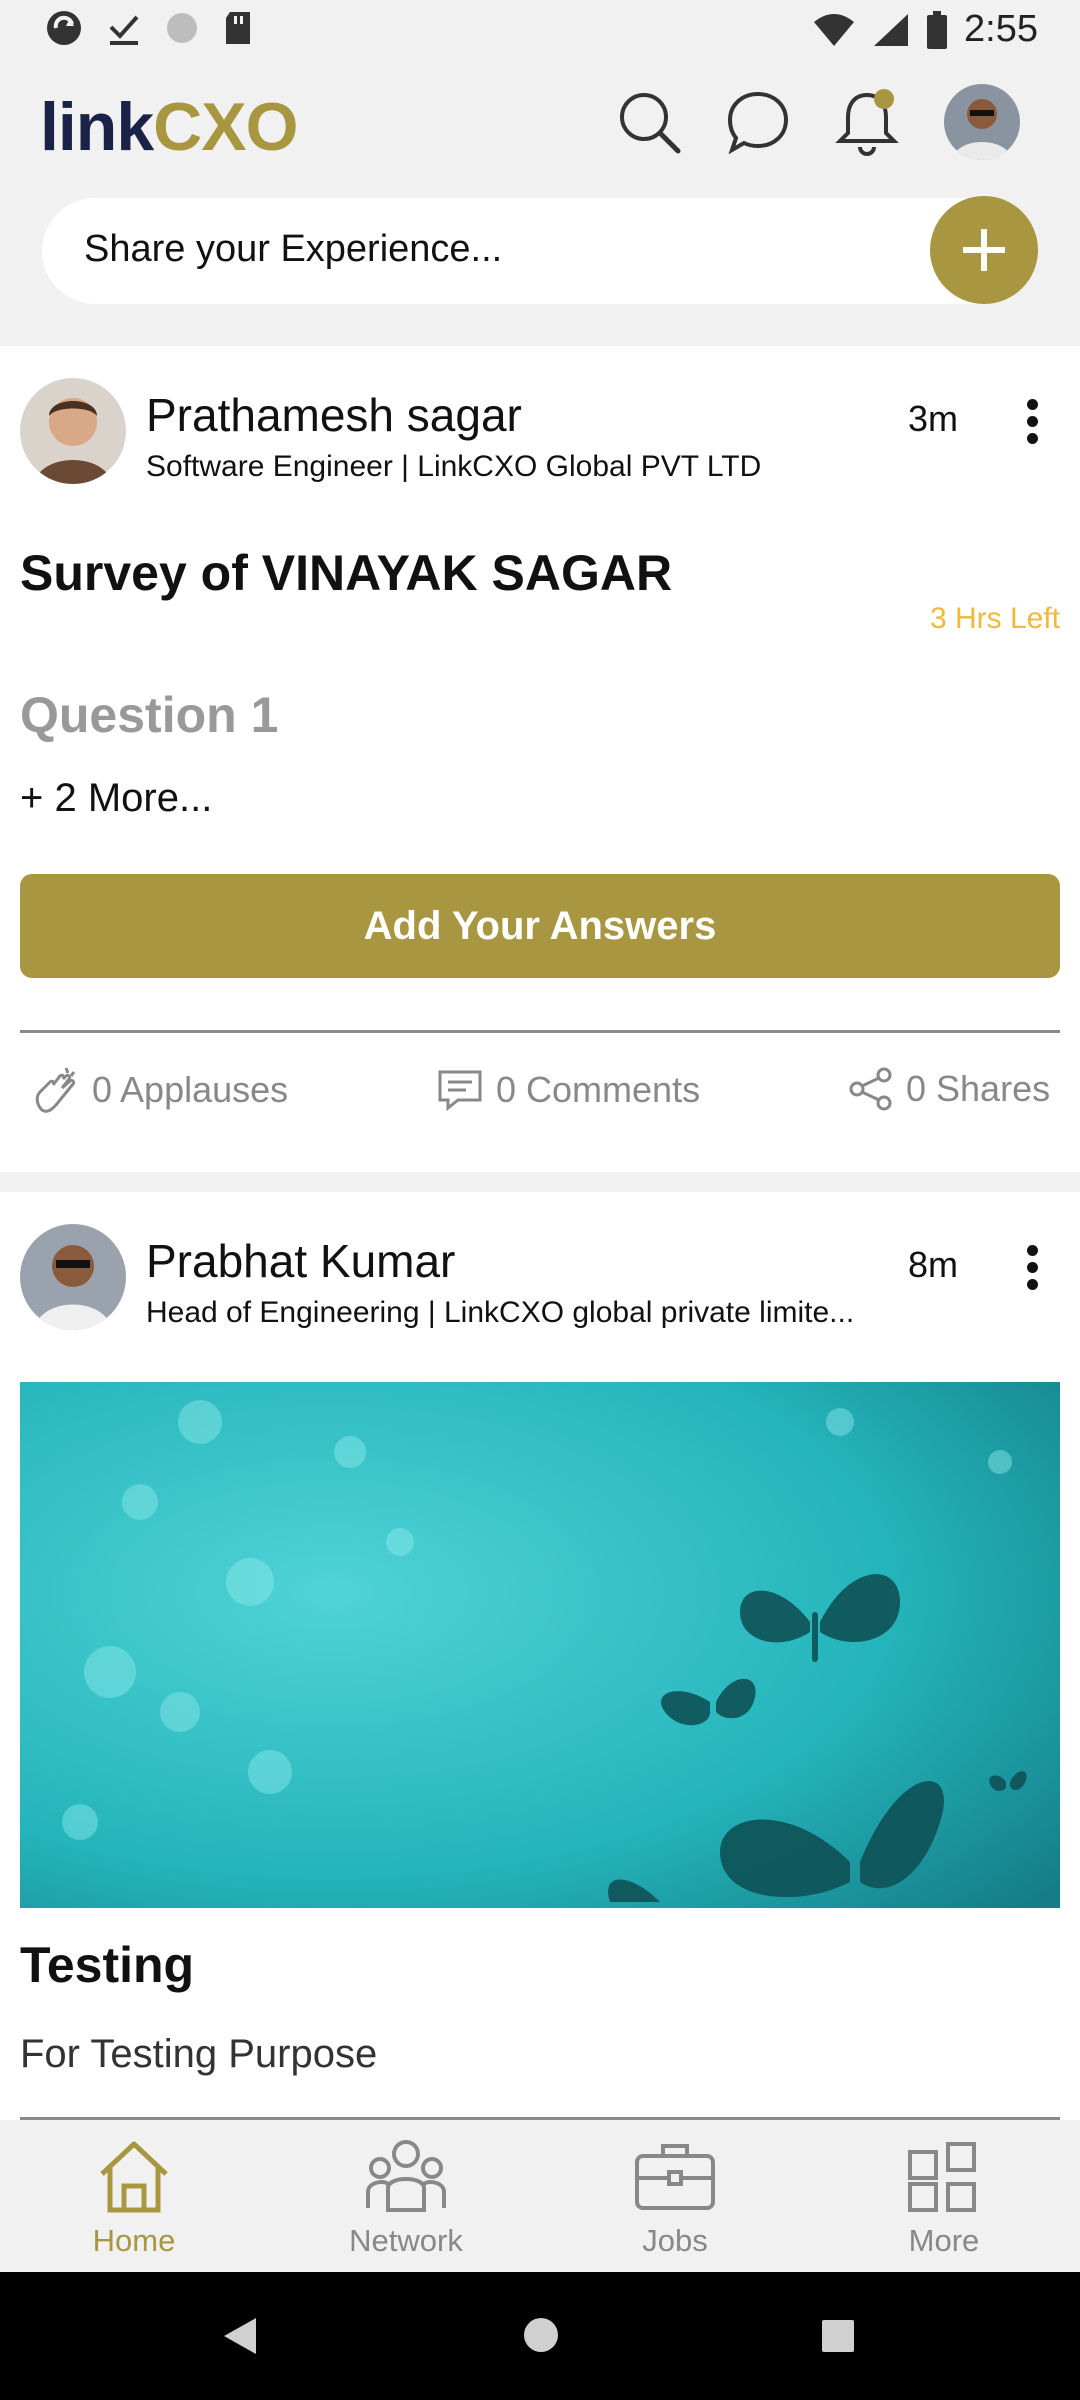 The width and height of the screenshot is (1080, 2400). What do you see at coordinates (97, 127) in the screenshot?
I see `logo-text-link: link` at bounding box center [97, 127].